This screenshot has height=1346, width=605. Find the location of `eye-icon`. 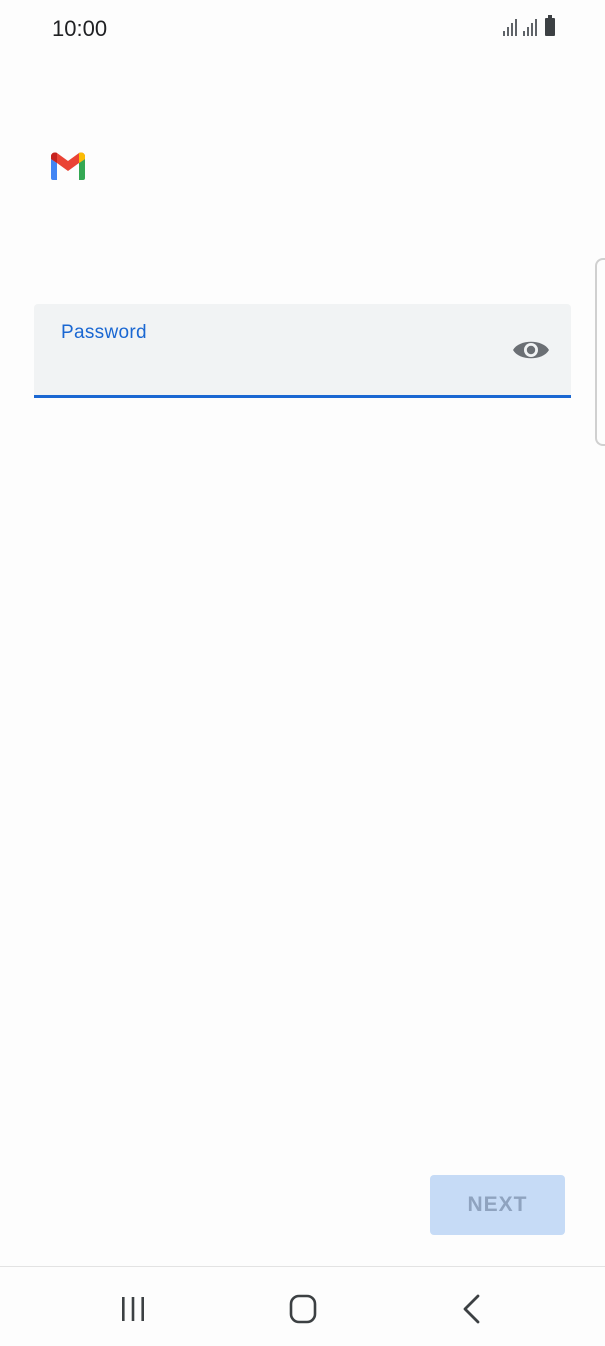

eye-icon is located at coordinates (531, 350).